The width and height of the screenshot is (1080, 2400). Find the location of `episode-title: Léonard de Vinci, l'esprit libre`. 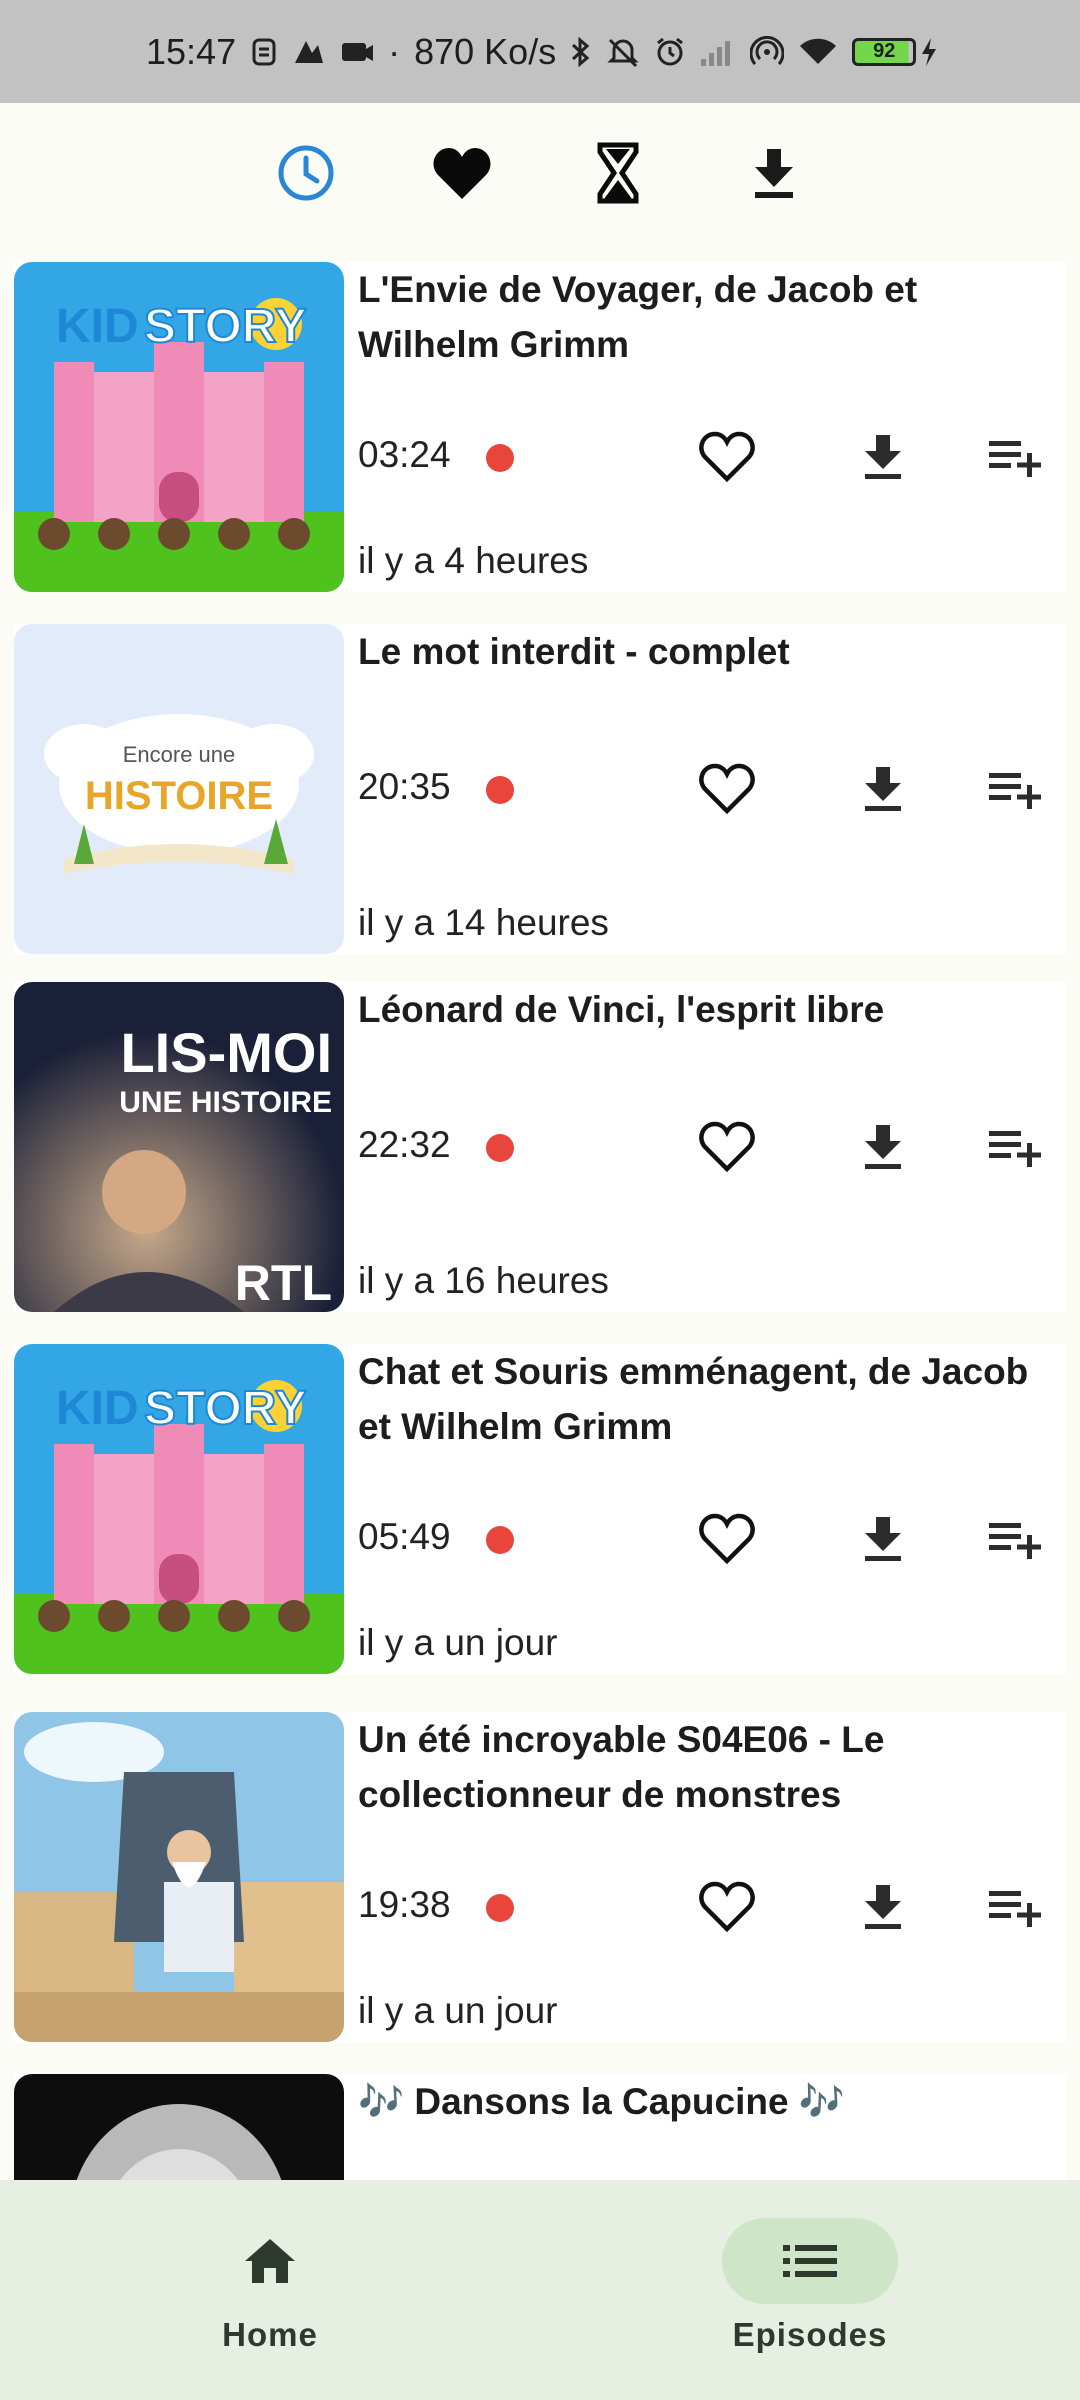

episode-title: Léonard de Vinci, l'esprit libre is located at coordinates (708, 1009).